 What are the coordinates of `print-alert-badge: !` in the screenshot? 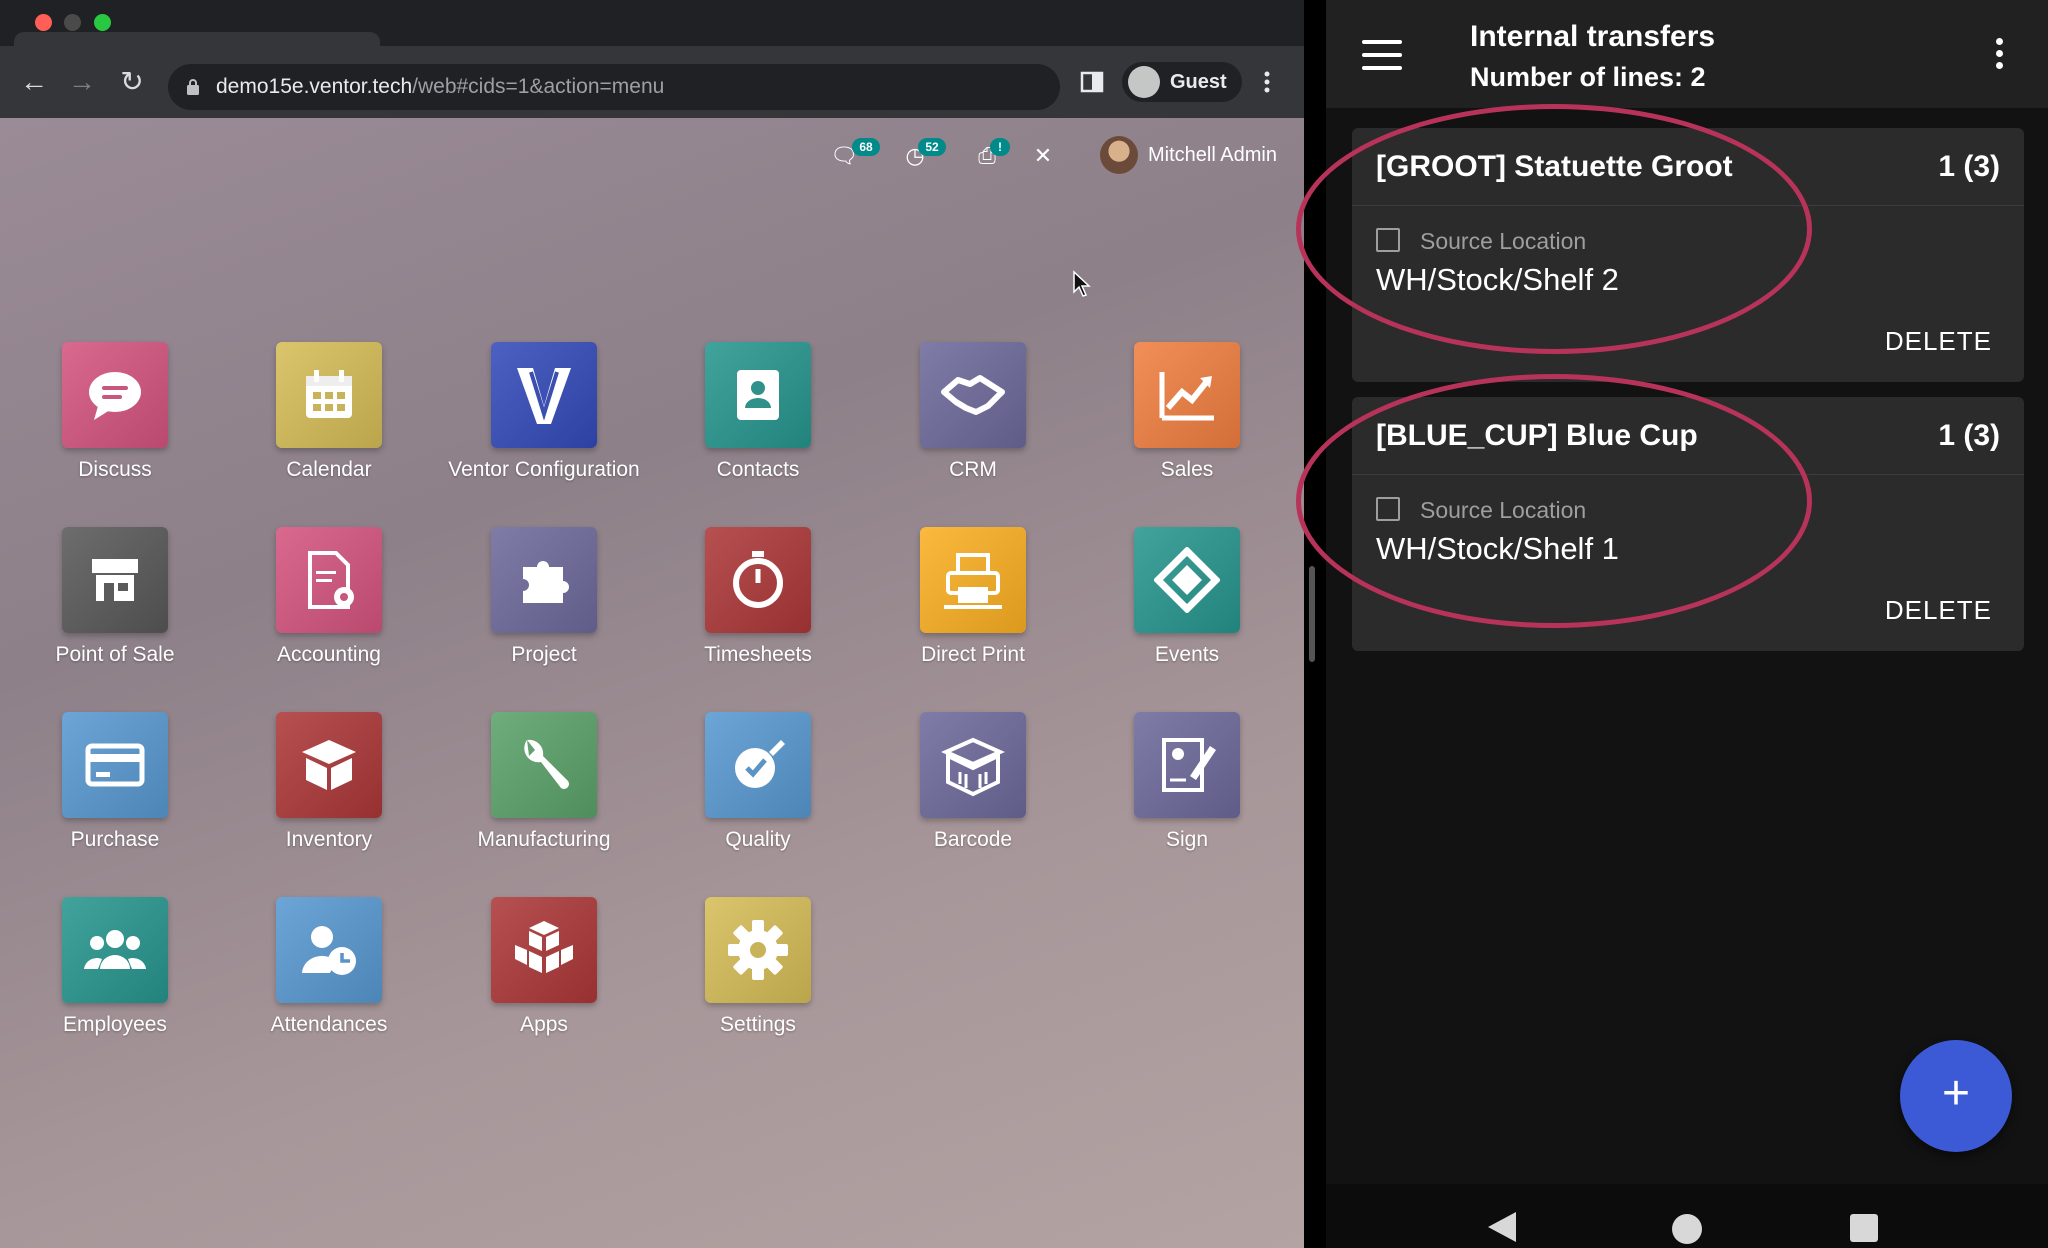 It's located at (1000, 147).